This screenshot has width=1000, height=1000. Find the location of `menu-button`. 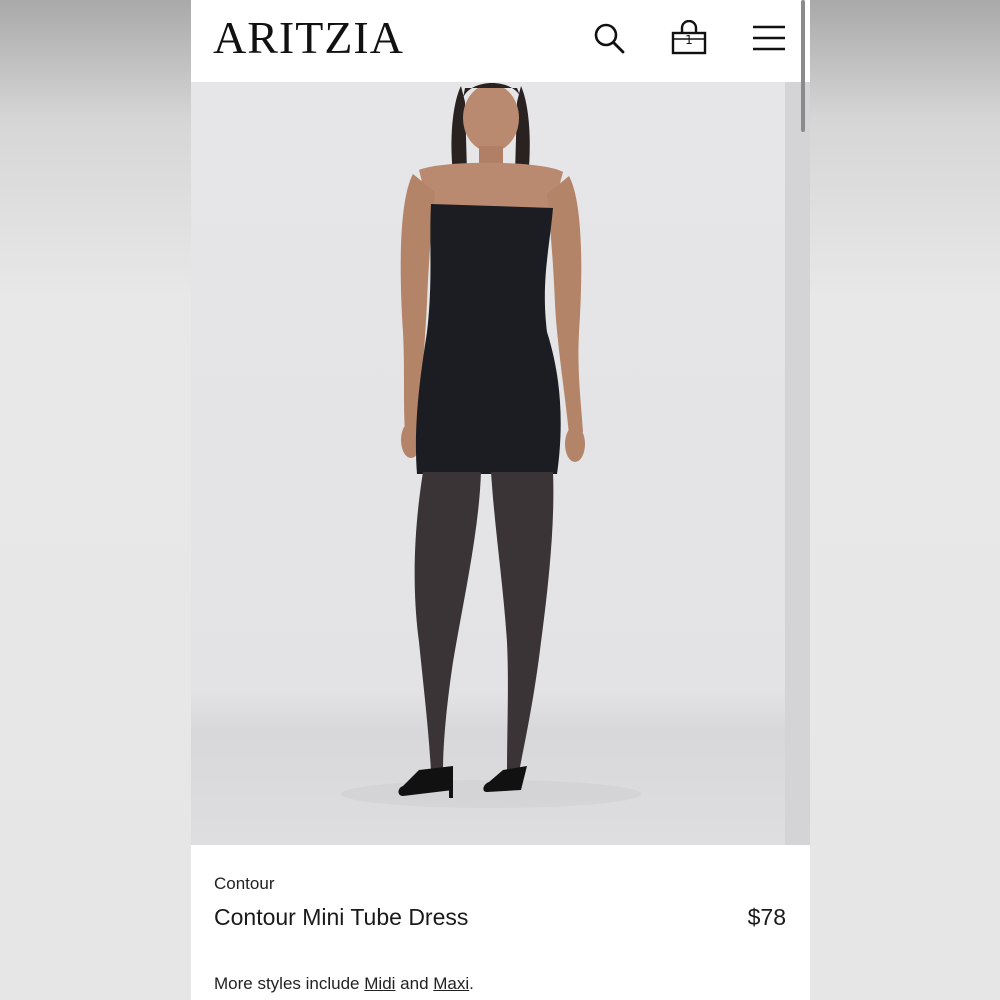

menu-button is located at coordinates (769, 38).